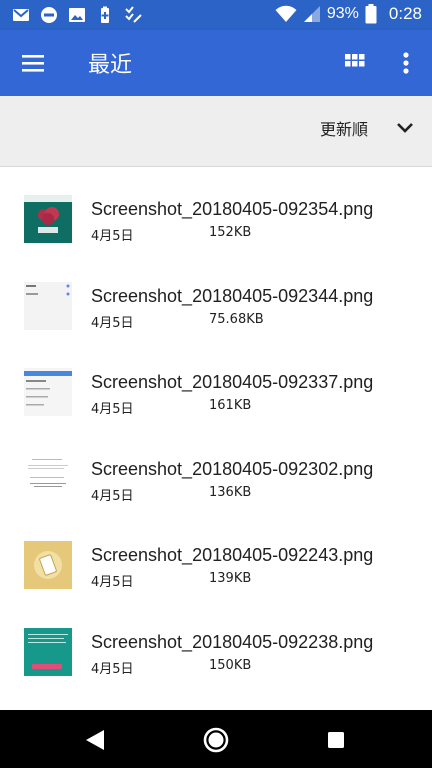  I want to click on sort-label: 更新順, so click(343, 129).